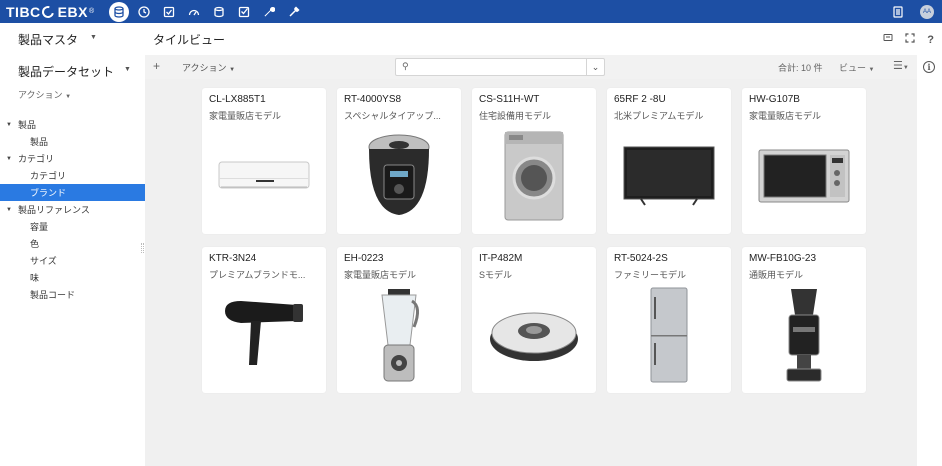 Image resolution: width=942 pixels, height=466 pixels. What do you see at coordinates (534, 320) in the screenshot?
I see `product-tile: IT-P482M Sモデル` at bounding box center [534, 320].